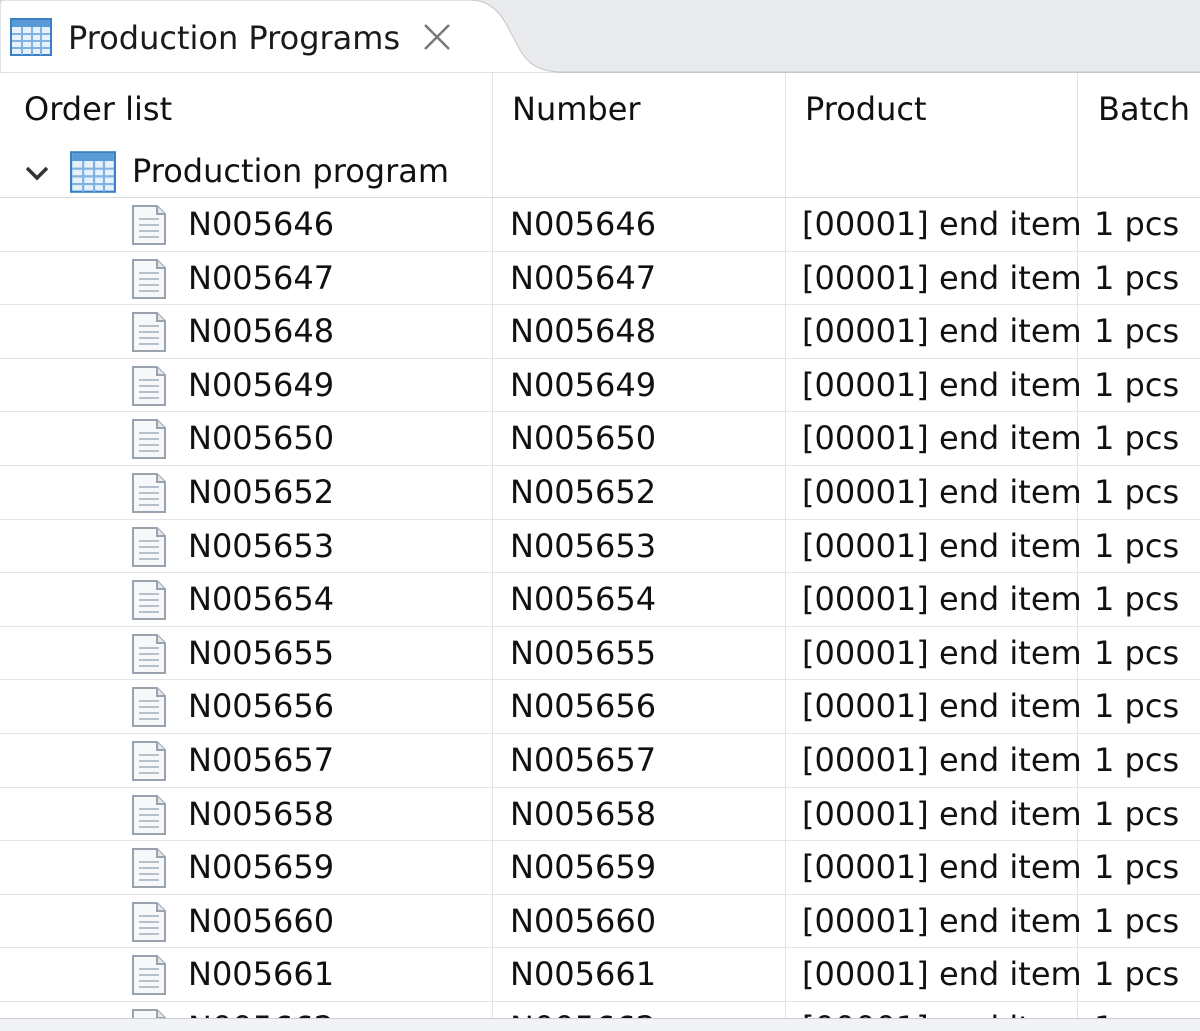 This screenshot has height=1031, width=1200. Describe the element at coordinates (583, 491) in the screenshot. I see `cell-number: N005652` at that location.